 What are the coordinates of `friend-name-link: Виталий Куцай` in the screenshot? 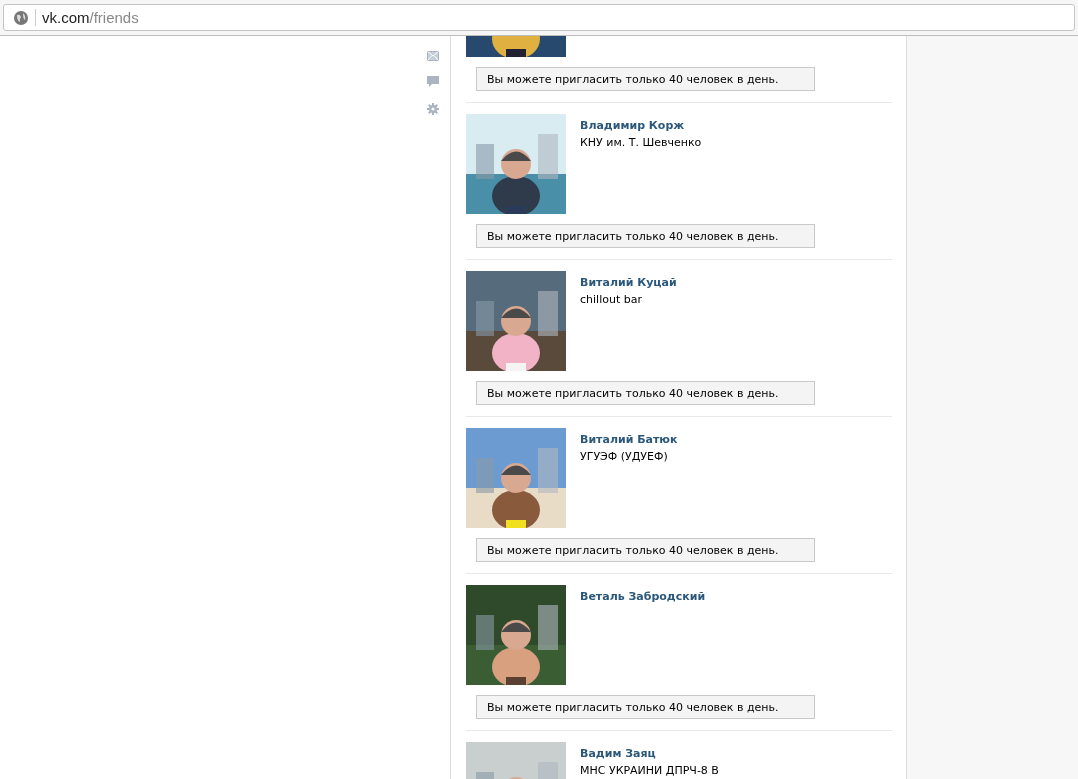 It's located at (675, 282).